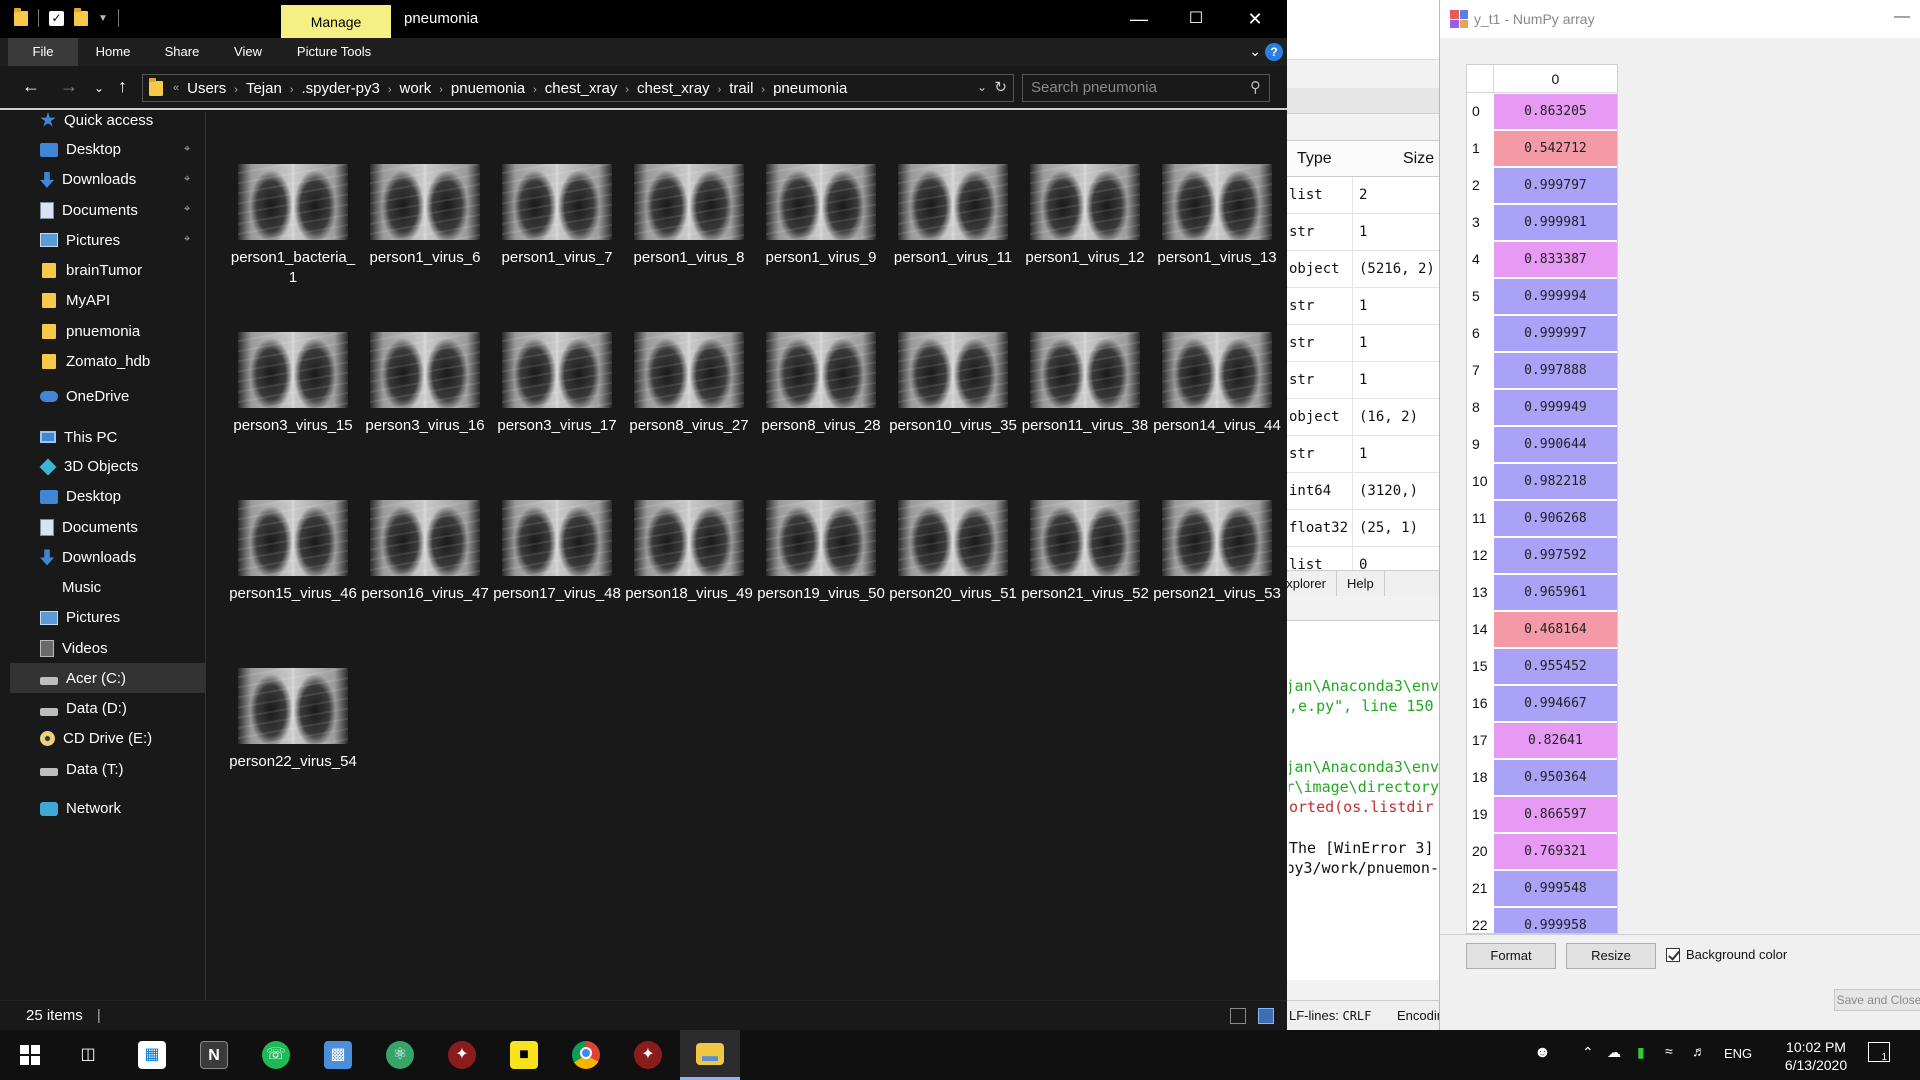 The height and width of the screenshot is (1080, 1920). Describe the element at coordinates (1542, 296) in the screenshot. I see `array-row: 5 0.999994` at that location.